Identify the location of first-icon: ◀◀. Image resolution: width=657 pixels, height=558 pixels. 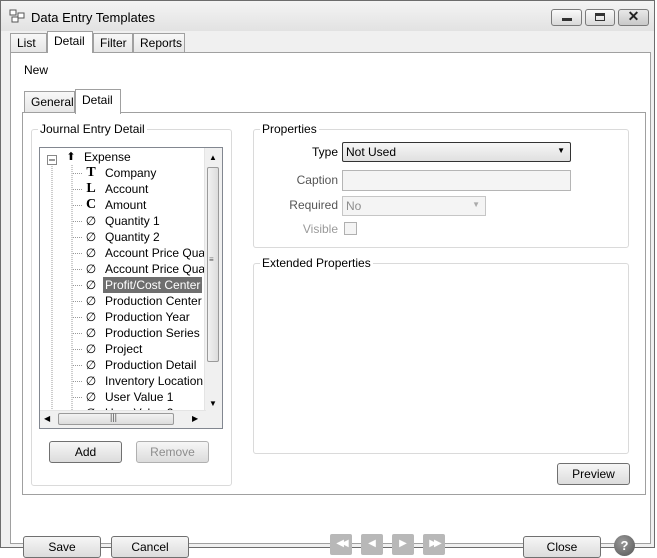
(342, 543).